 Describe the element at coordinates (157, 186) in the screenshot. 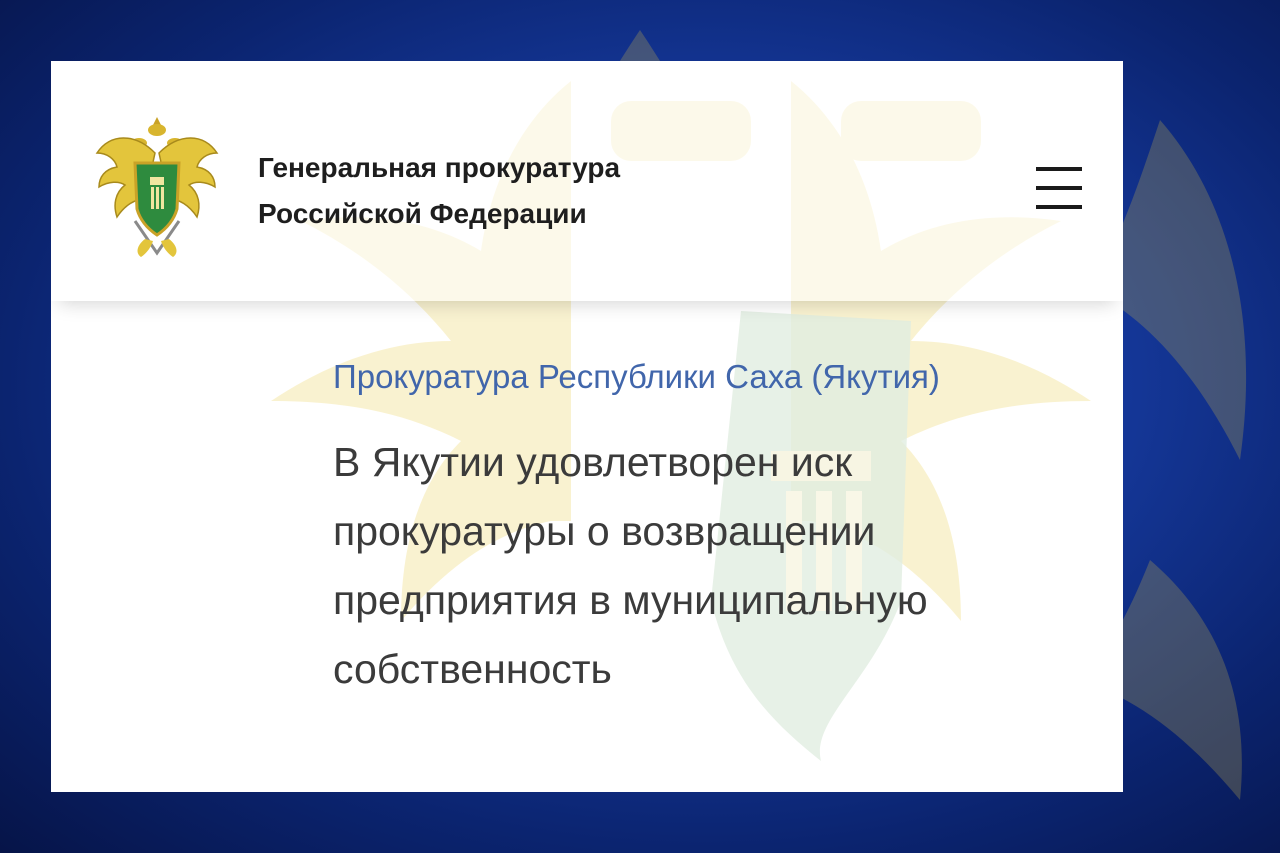

I see `prosecutor-emblem-icon` at that location.